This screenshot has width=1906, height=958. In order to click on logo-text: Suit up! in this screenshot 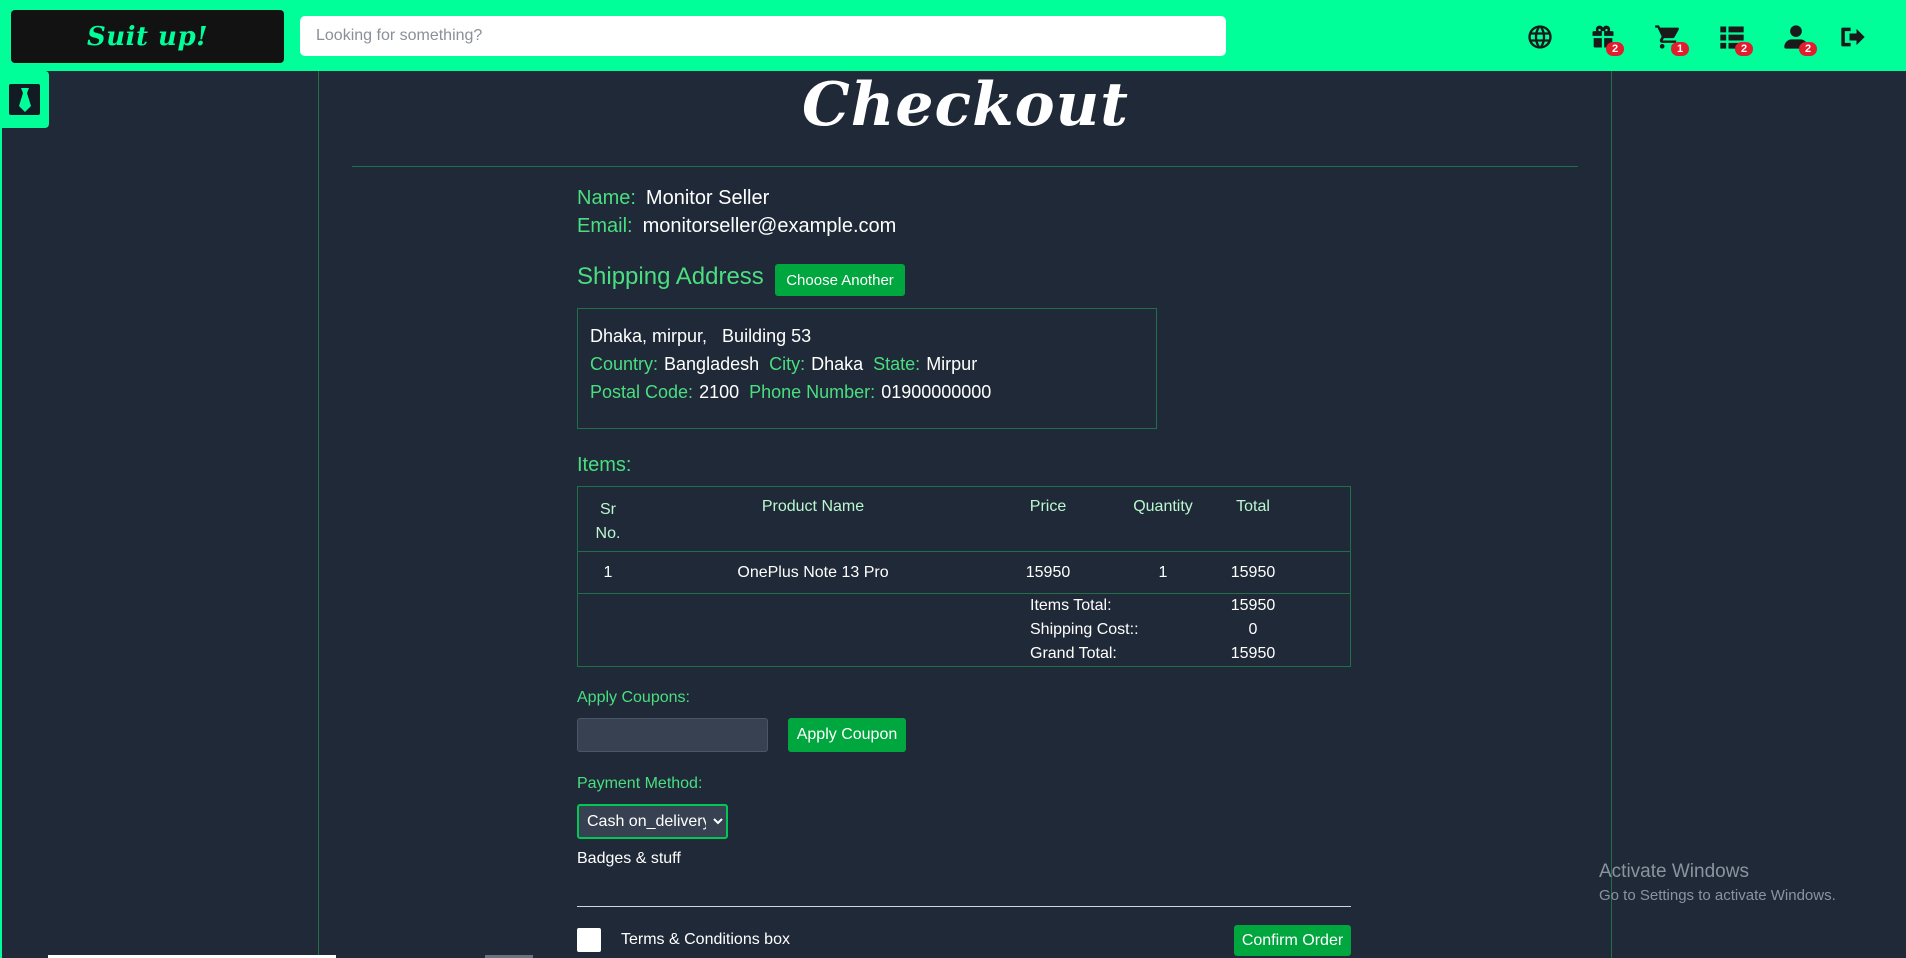, I will do `click(147, 36)`.